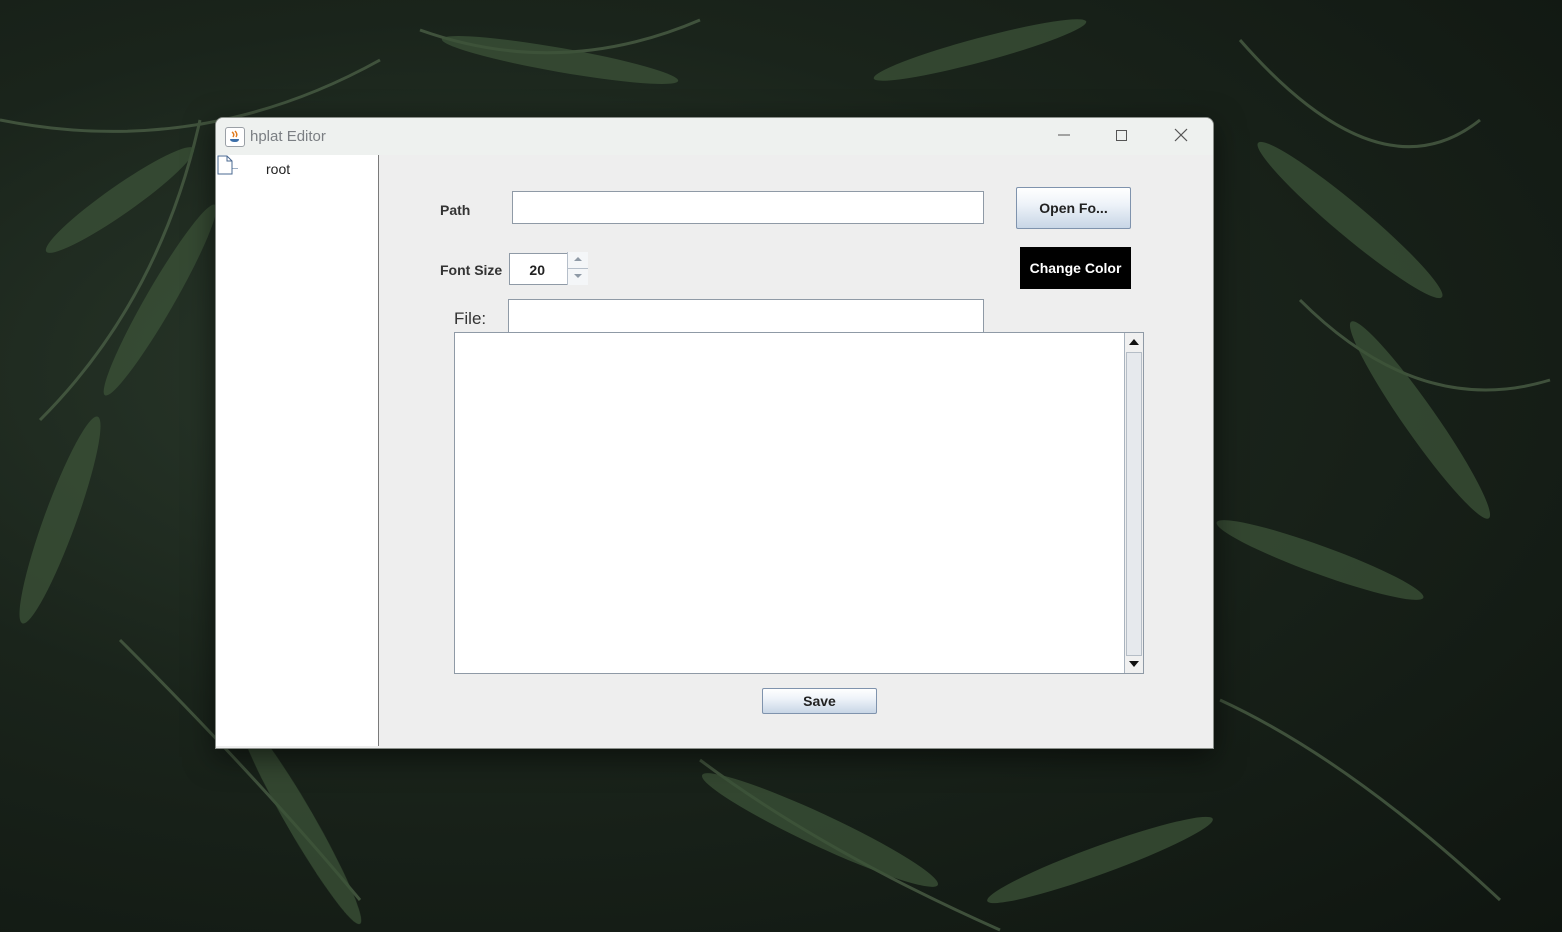 Image resolution: width=1562 pixels, height=932 pixels. Describe the element at coordinates (1075, 268) in the screenshot. I see `change-color-button: Change Color` at that location.